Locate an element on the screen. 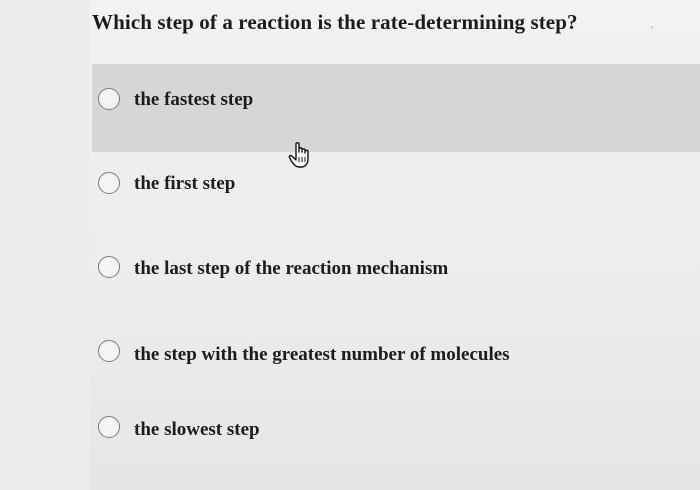 The height and width of the screenshot is (490, 700). corner-mark: ˏ is located at coordinates (652, 22).